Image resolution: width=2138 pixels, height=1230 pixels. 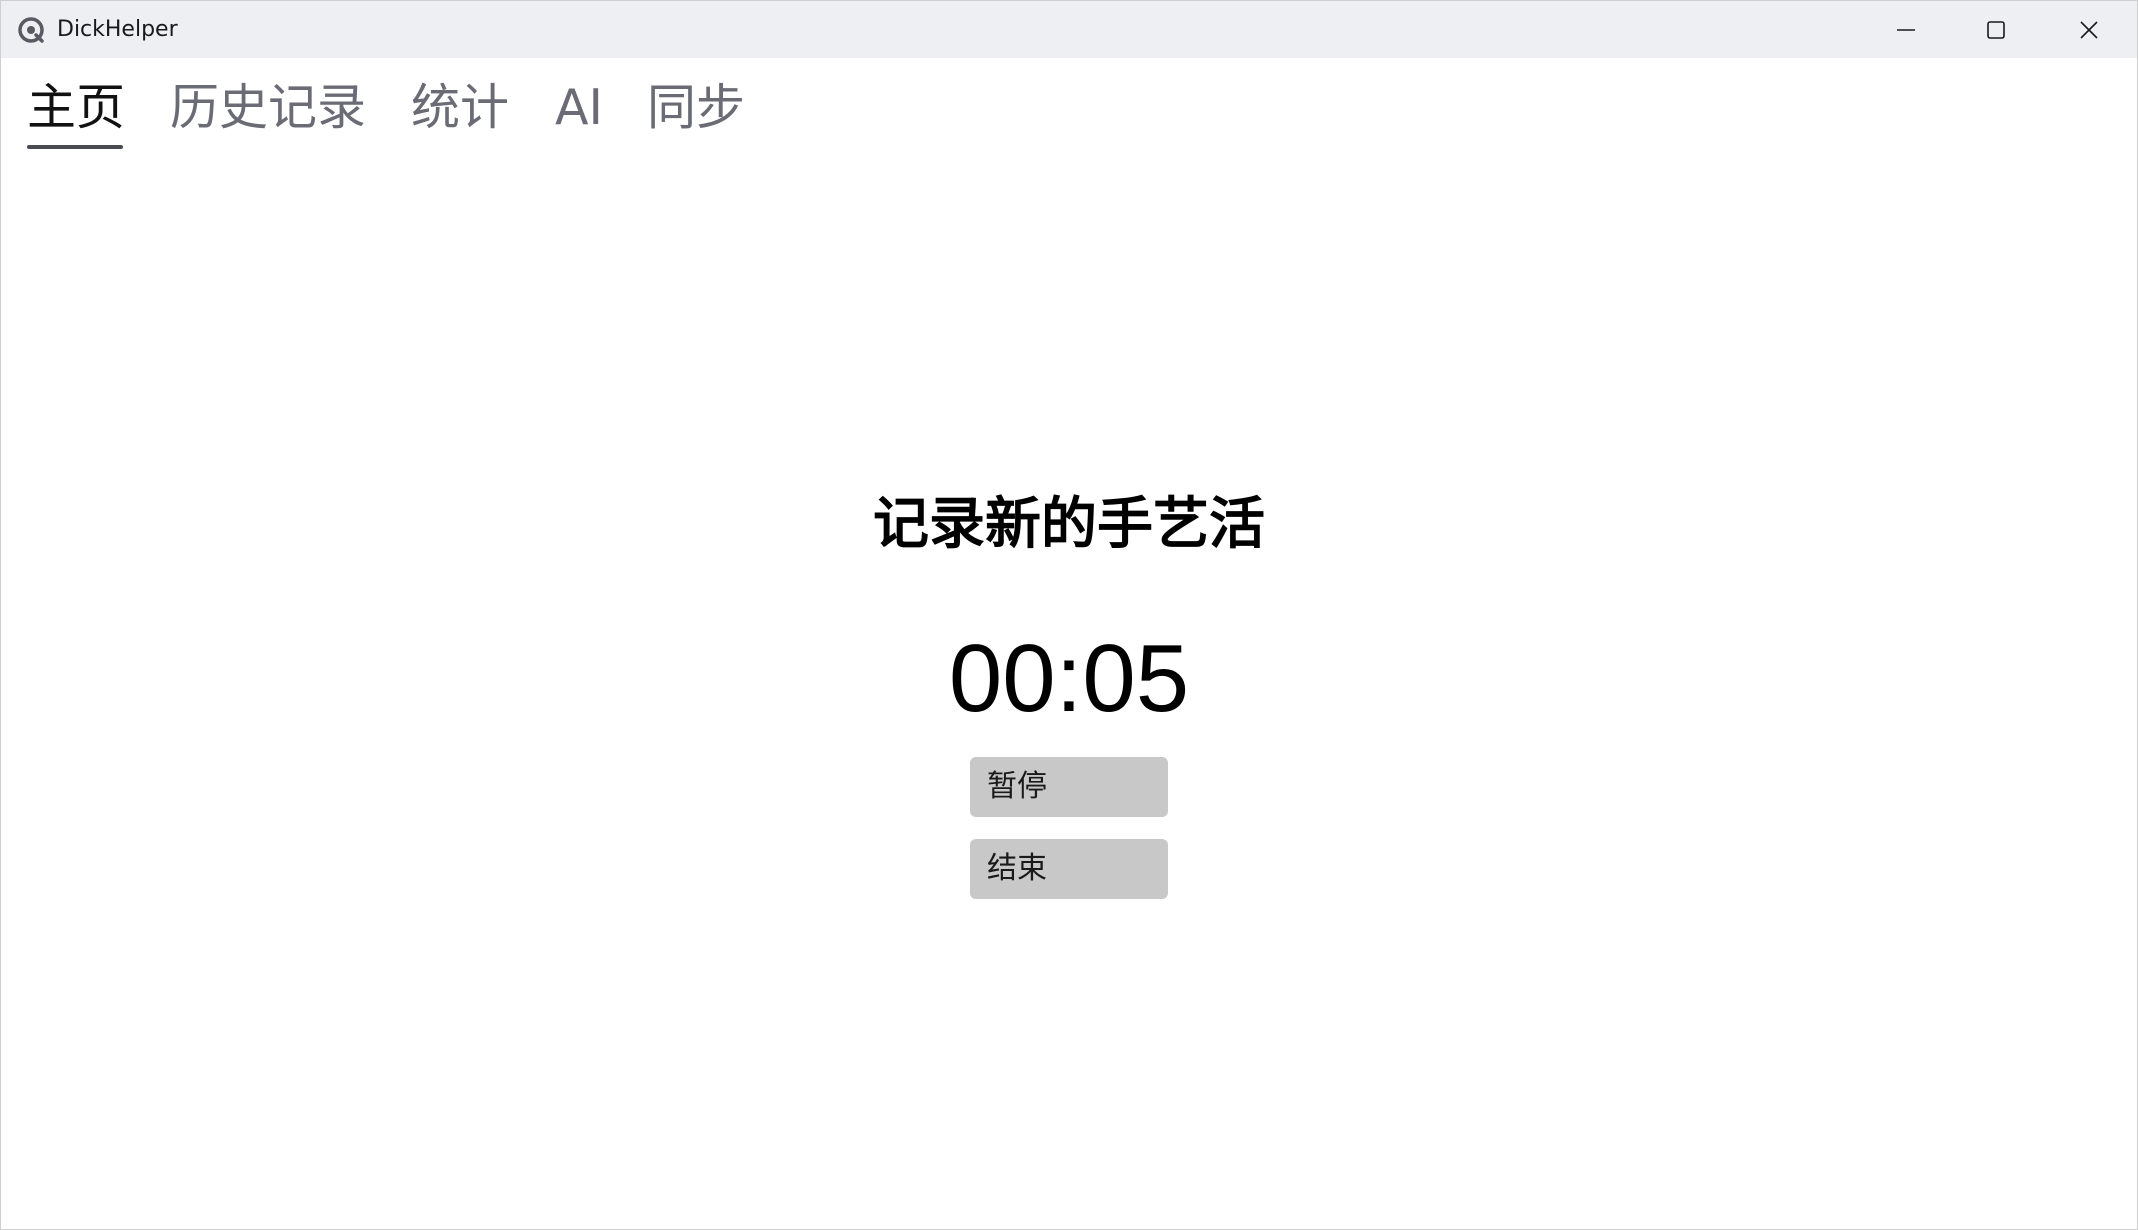 I want to click on tab-history: 历史记录, so click(x=268, y=108).